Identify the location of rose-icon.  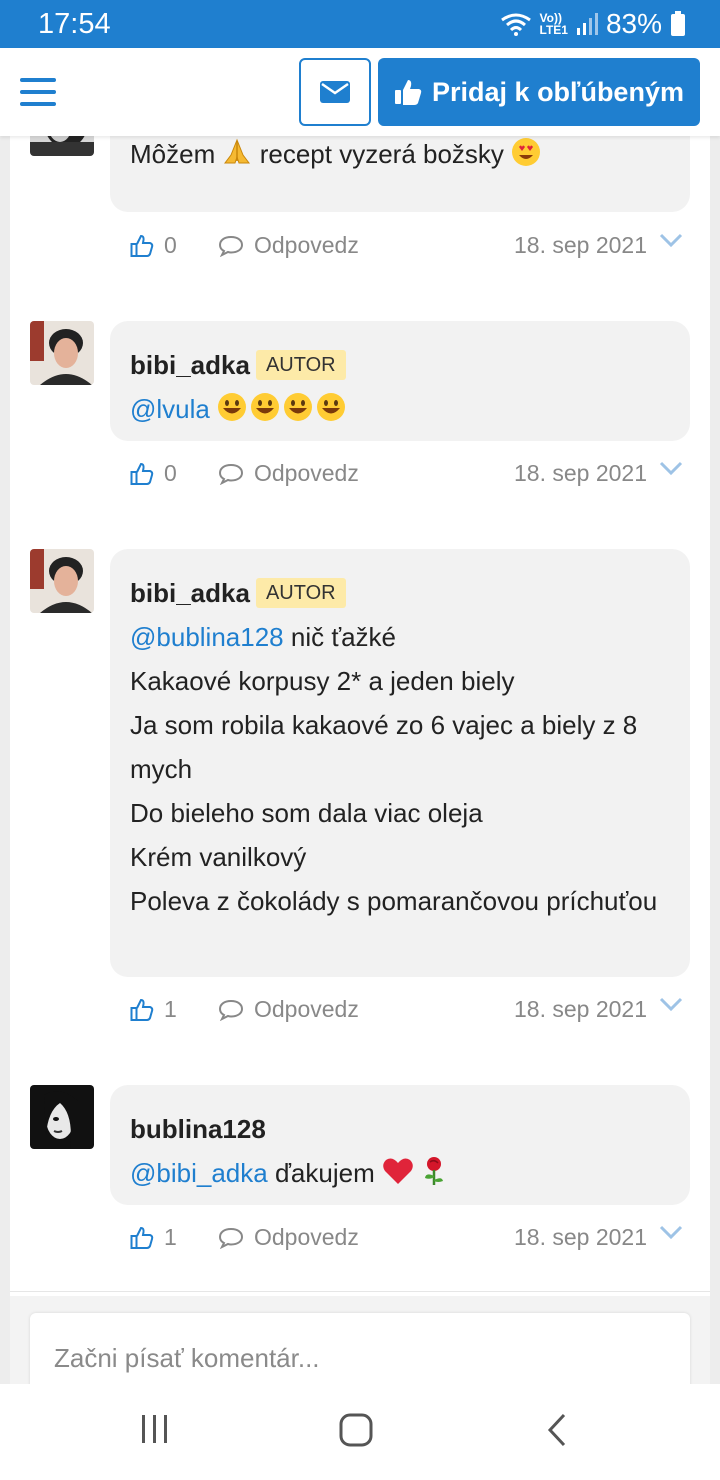
(434, 1171).